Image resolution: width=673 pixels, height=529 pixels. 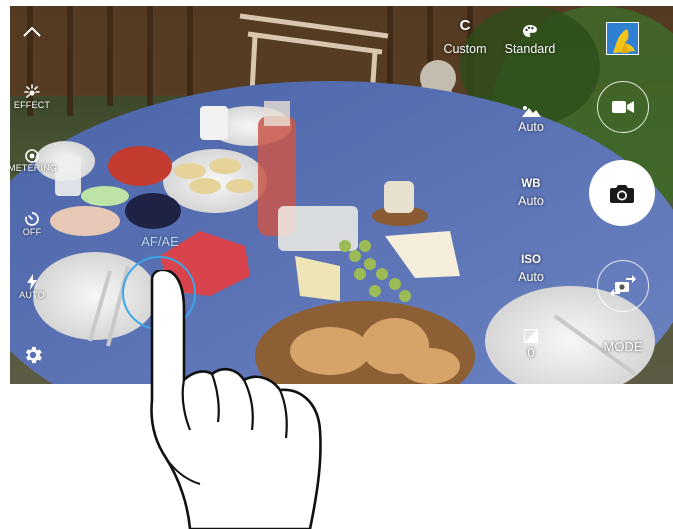 I want to click on metering-label: METERING, so click(x=34, y=168).